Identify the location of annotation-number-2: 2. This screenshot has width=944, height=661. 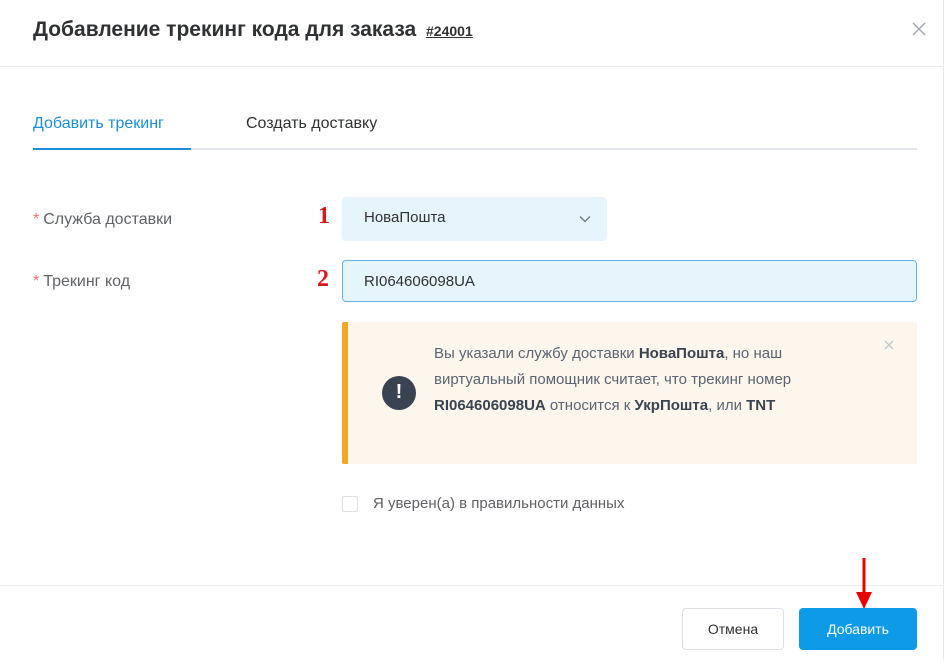
(323, 279).